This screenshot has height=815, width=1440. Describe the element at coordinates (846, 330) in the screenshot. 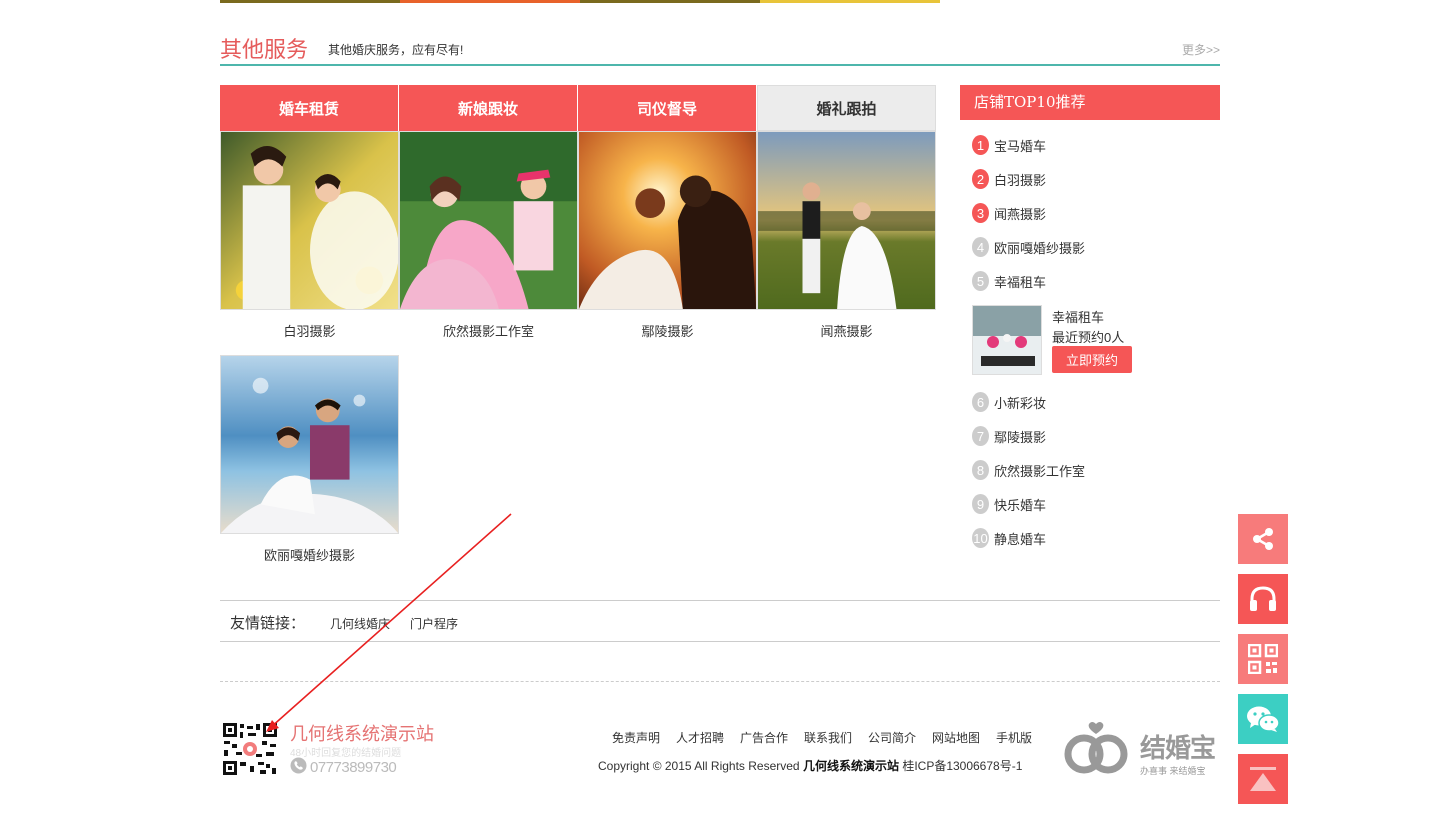

I see `gallery-name: 闻燕摄影` at that location.